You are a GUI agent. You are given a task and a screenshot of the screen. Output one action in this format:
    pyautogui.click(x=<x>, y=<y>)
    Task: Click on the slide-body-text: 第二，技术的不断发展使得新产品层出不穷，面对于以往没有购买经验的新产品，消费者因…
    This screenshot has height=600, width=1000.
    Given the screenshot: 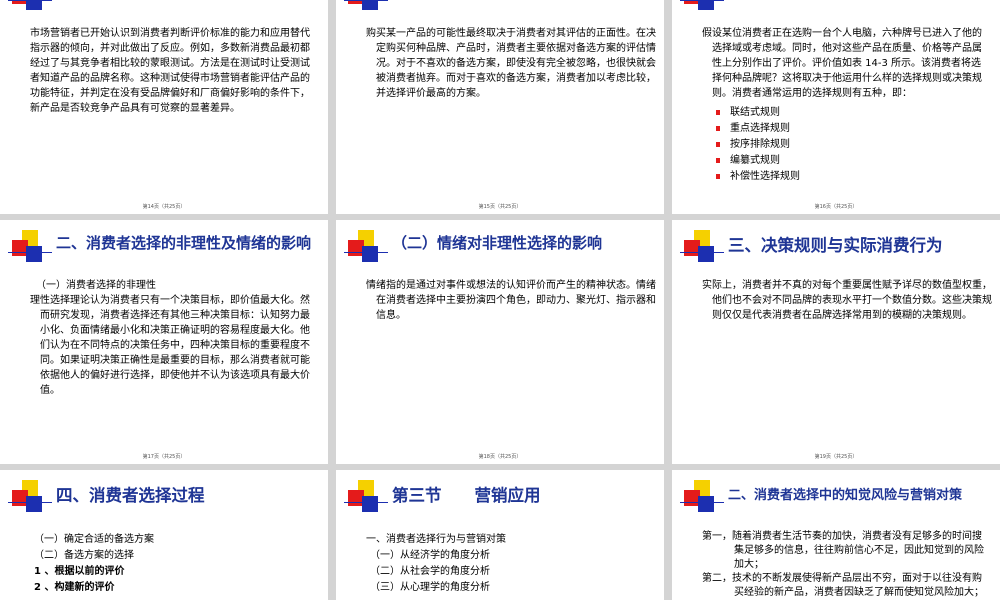 What is the action you would take?
    pyautogui.click(x=843, y=585)
    